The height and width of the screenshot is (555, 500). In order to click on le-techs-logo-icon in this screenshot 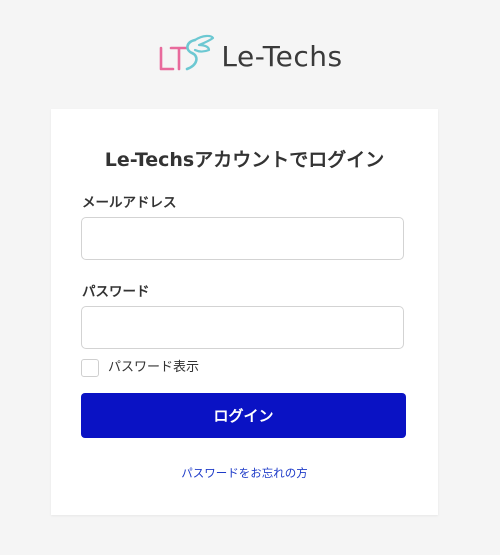, I will do `click(187, 52)`.